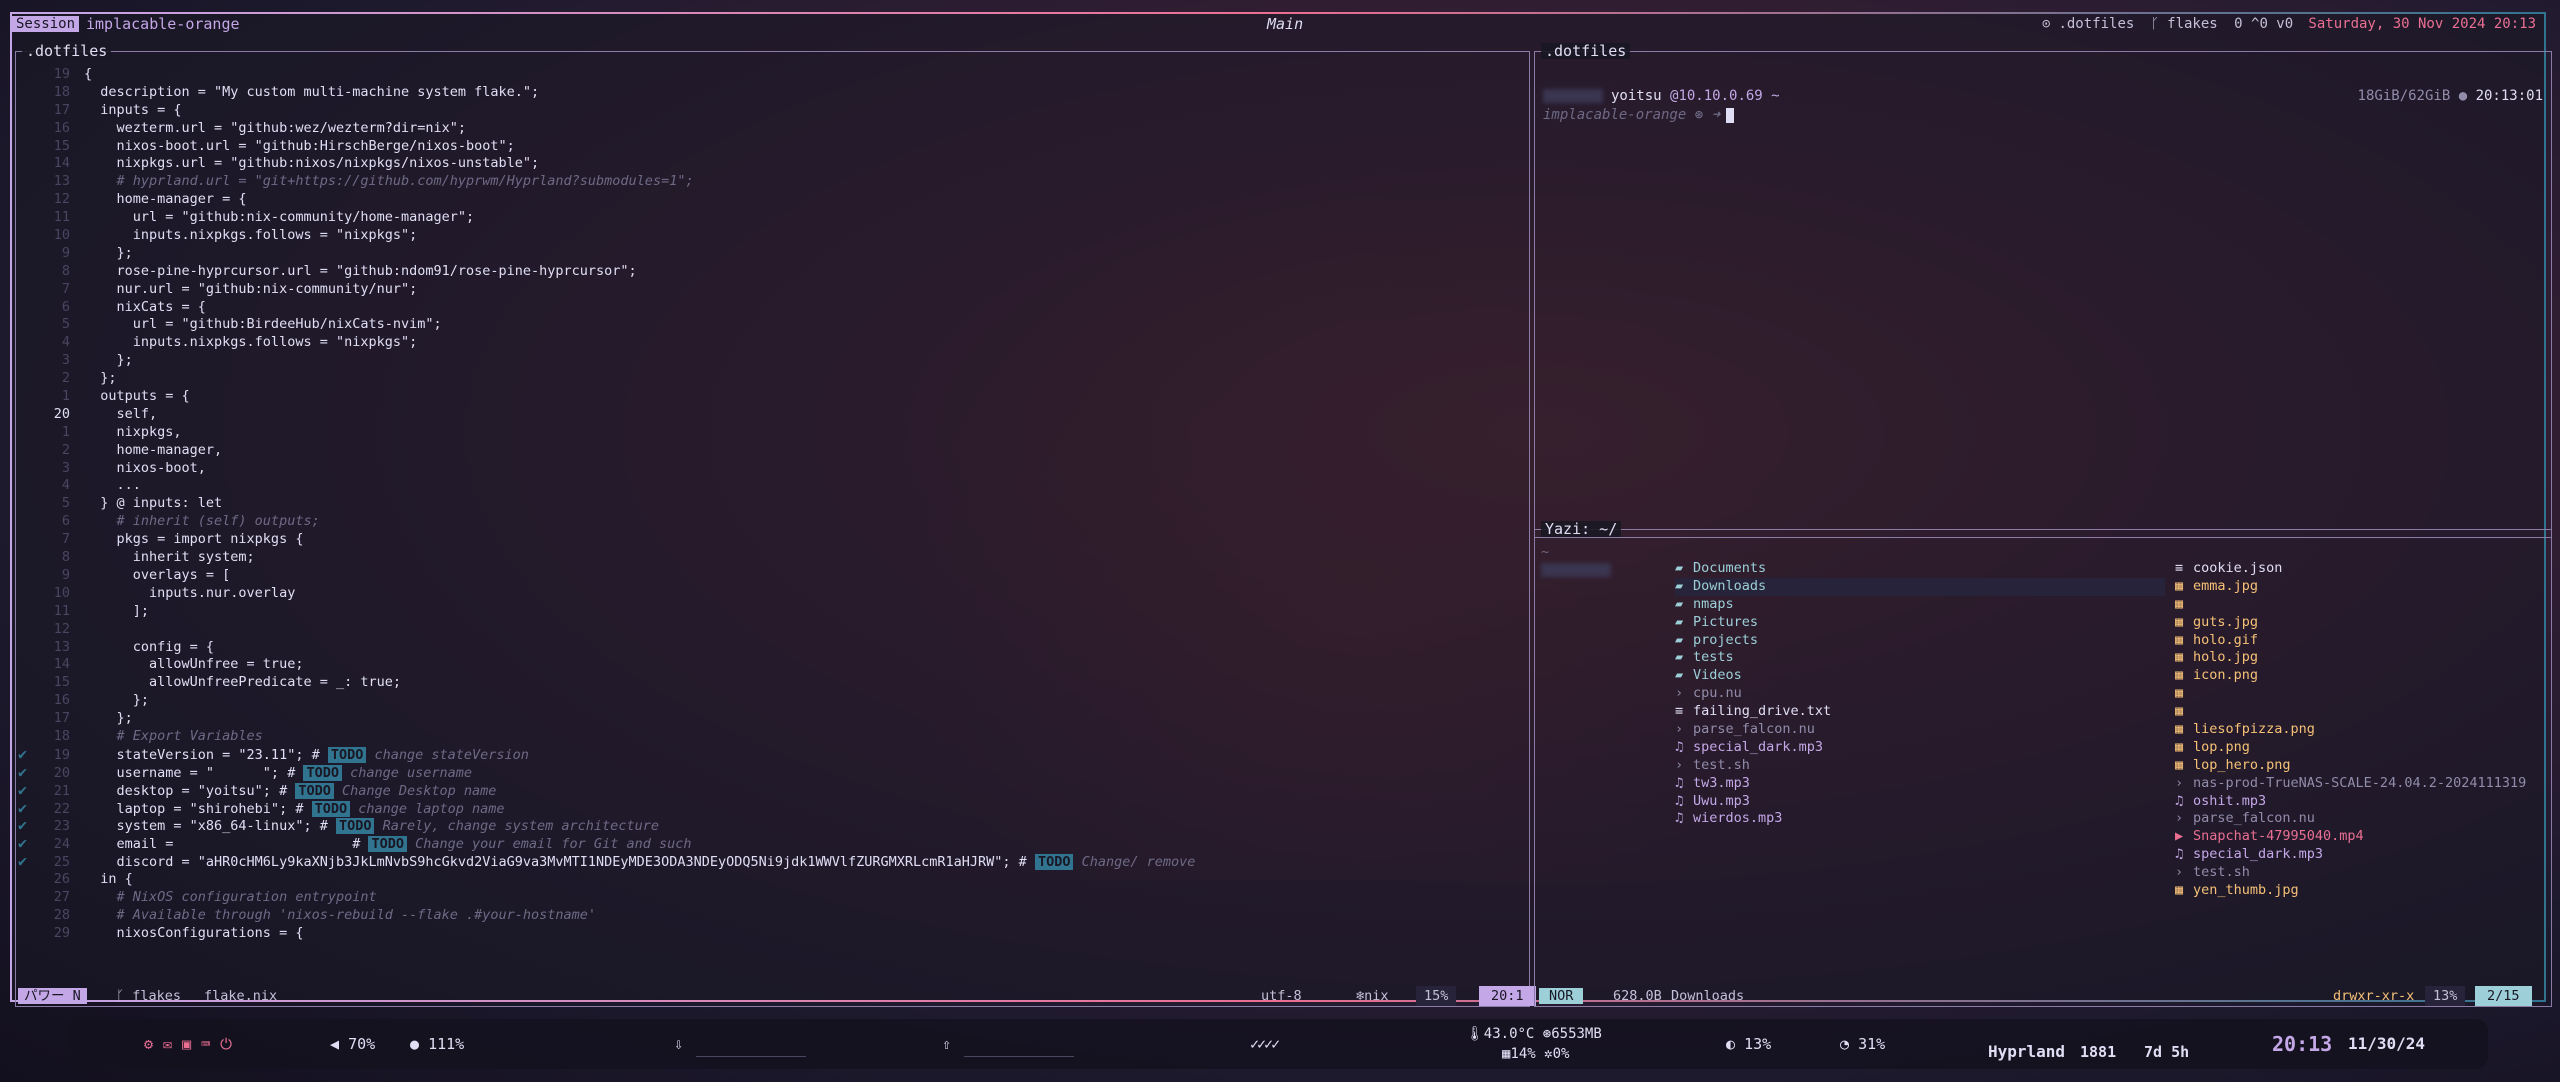 The image size is (2560, 1082). Describe the element at coordinates (772, 75) in the screenshot. I see `code-line: 19 {` at that location.